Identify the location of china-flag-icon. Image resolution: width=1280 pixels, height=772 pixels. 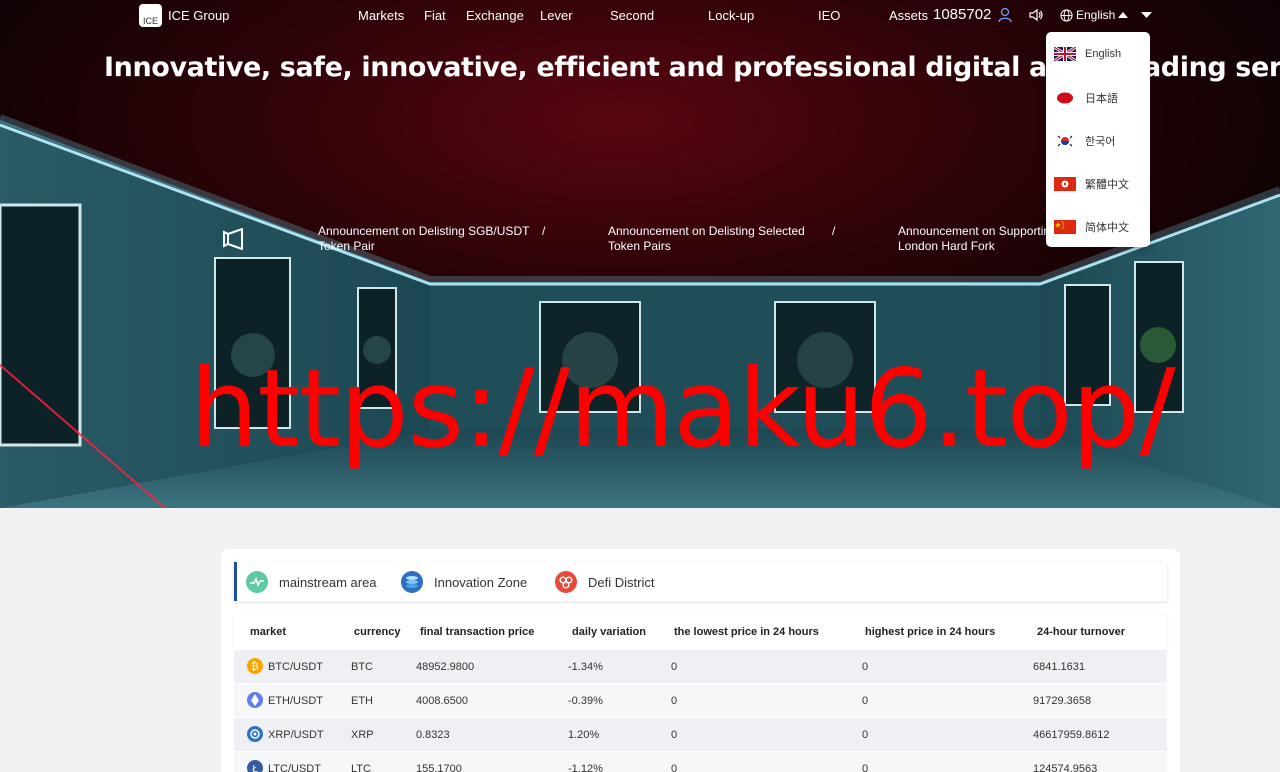
(1065, 227).